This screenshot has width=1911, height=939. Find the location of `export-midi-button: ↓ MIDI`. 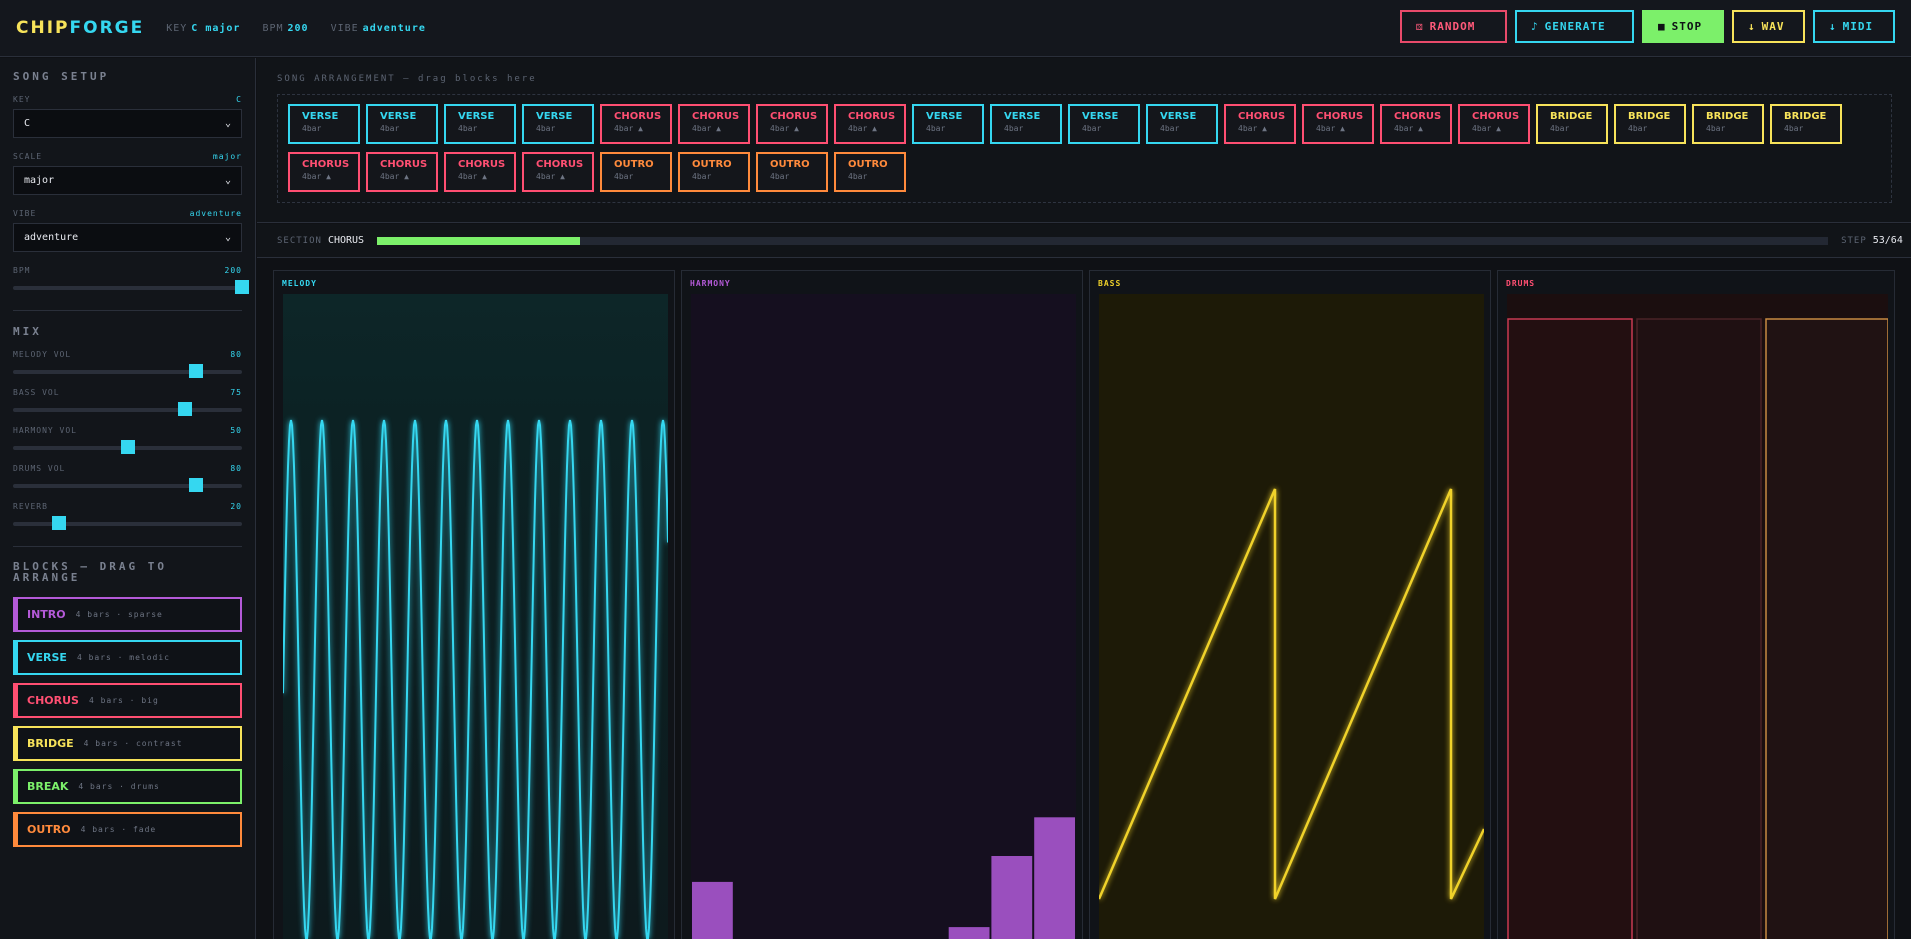

export-midi-button: ↓ MIDI is located at coordinates (1854, 26).